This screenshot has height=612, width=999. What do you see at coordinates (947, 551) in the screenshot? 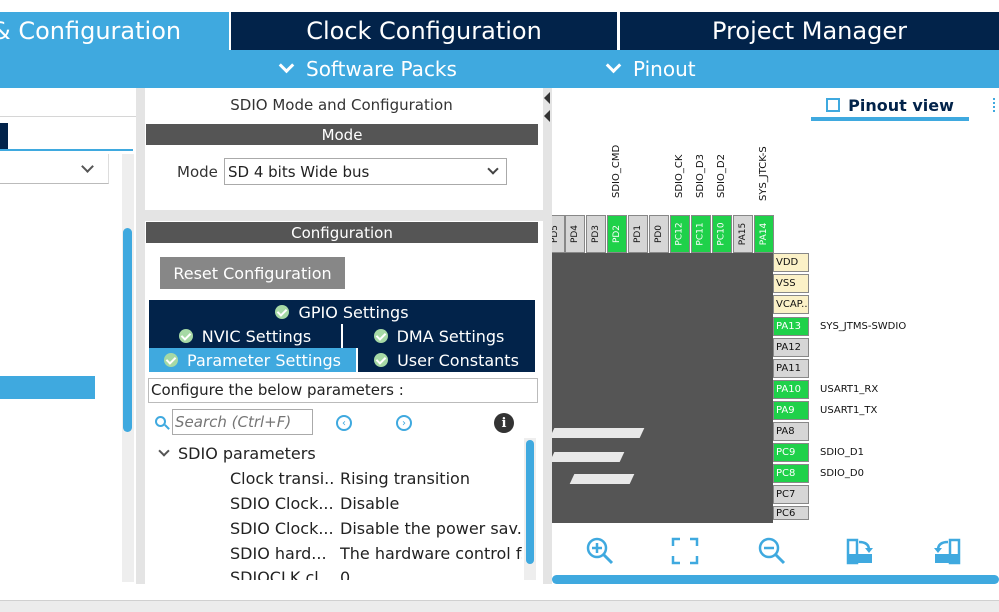
I see `rotate-left-icon` at bounding box center [947, 551].